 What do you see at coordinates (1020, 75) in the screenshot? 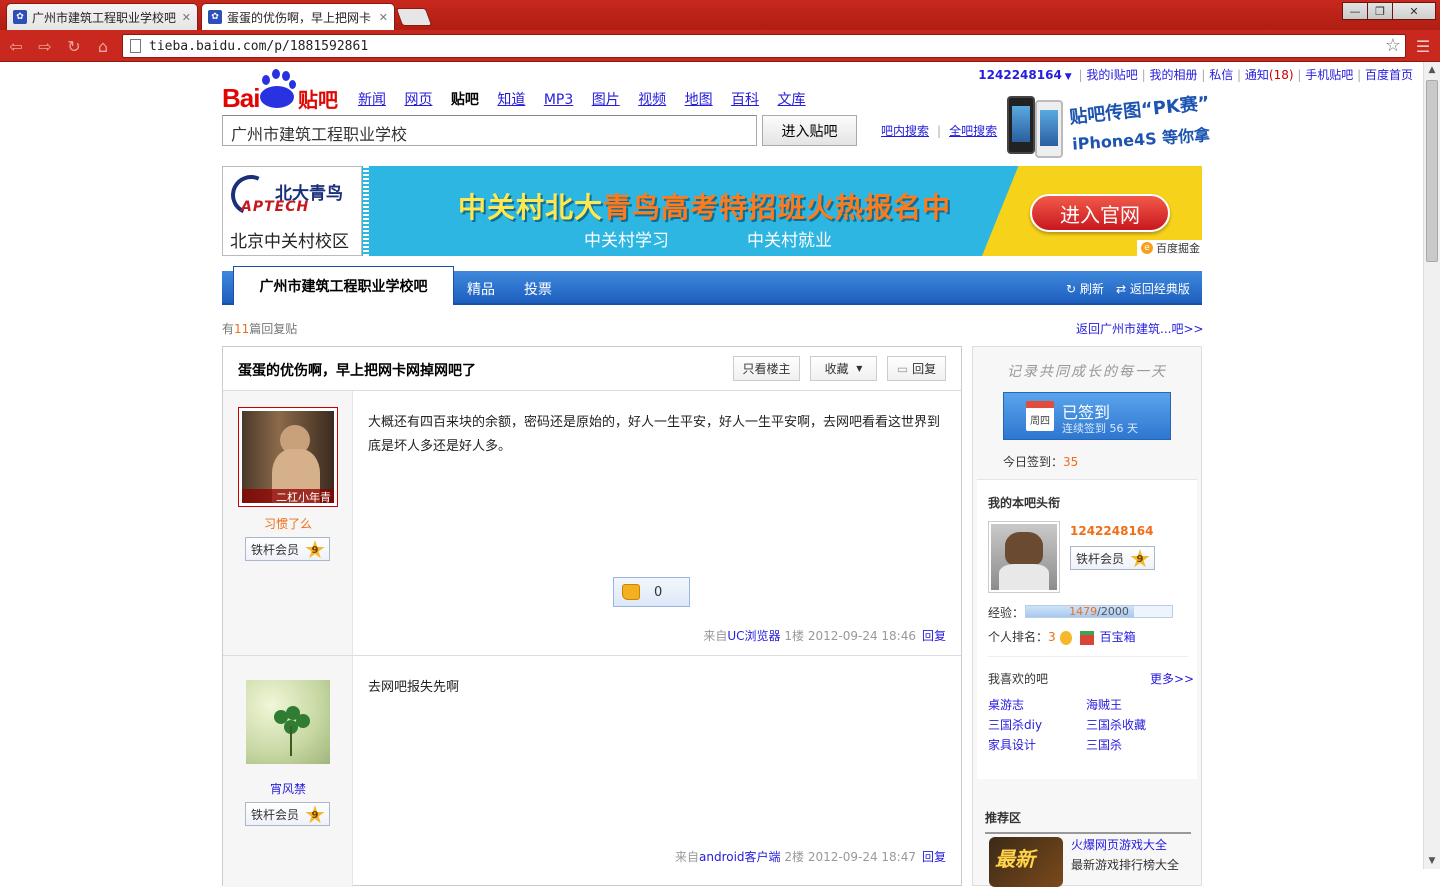
I see `user-id-link: 1242248164` at bounding box center [1020, 75].